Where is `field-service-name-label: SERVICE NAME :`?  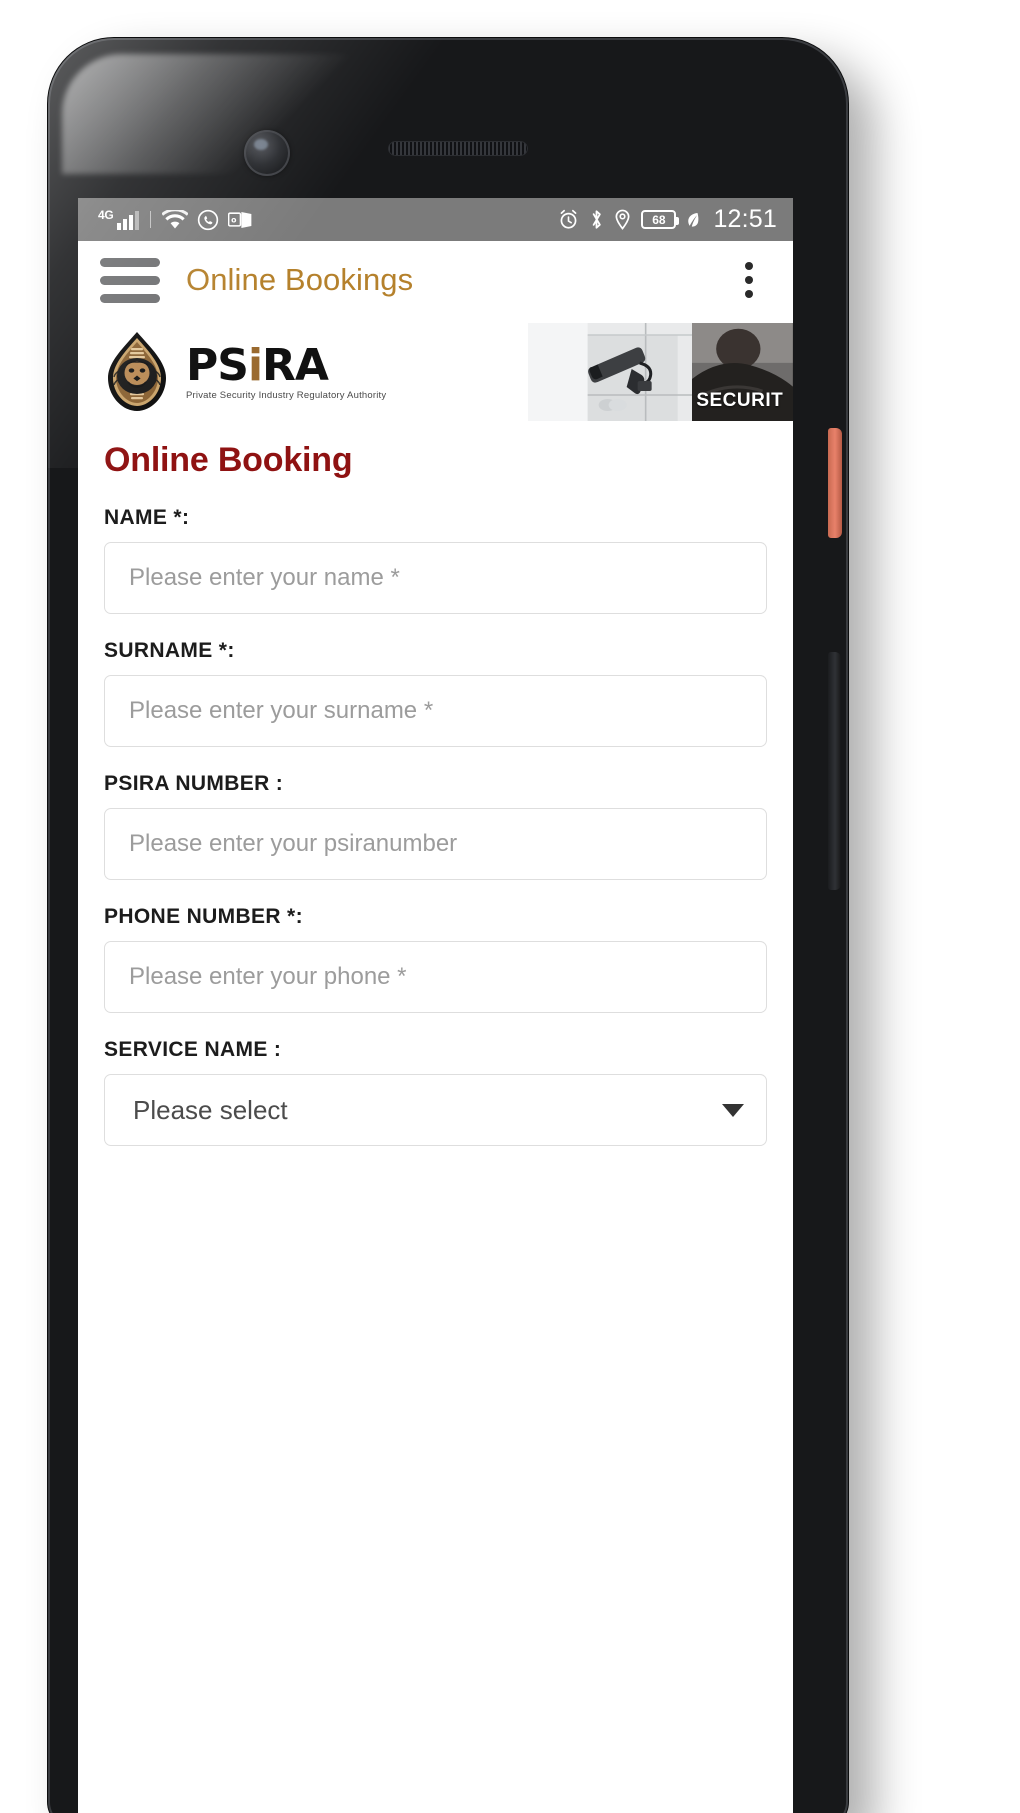 field-service-name-label: SERVICE NAME : is located at coordinates (193, 1049).